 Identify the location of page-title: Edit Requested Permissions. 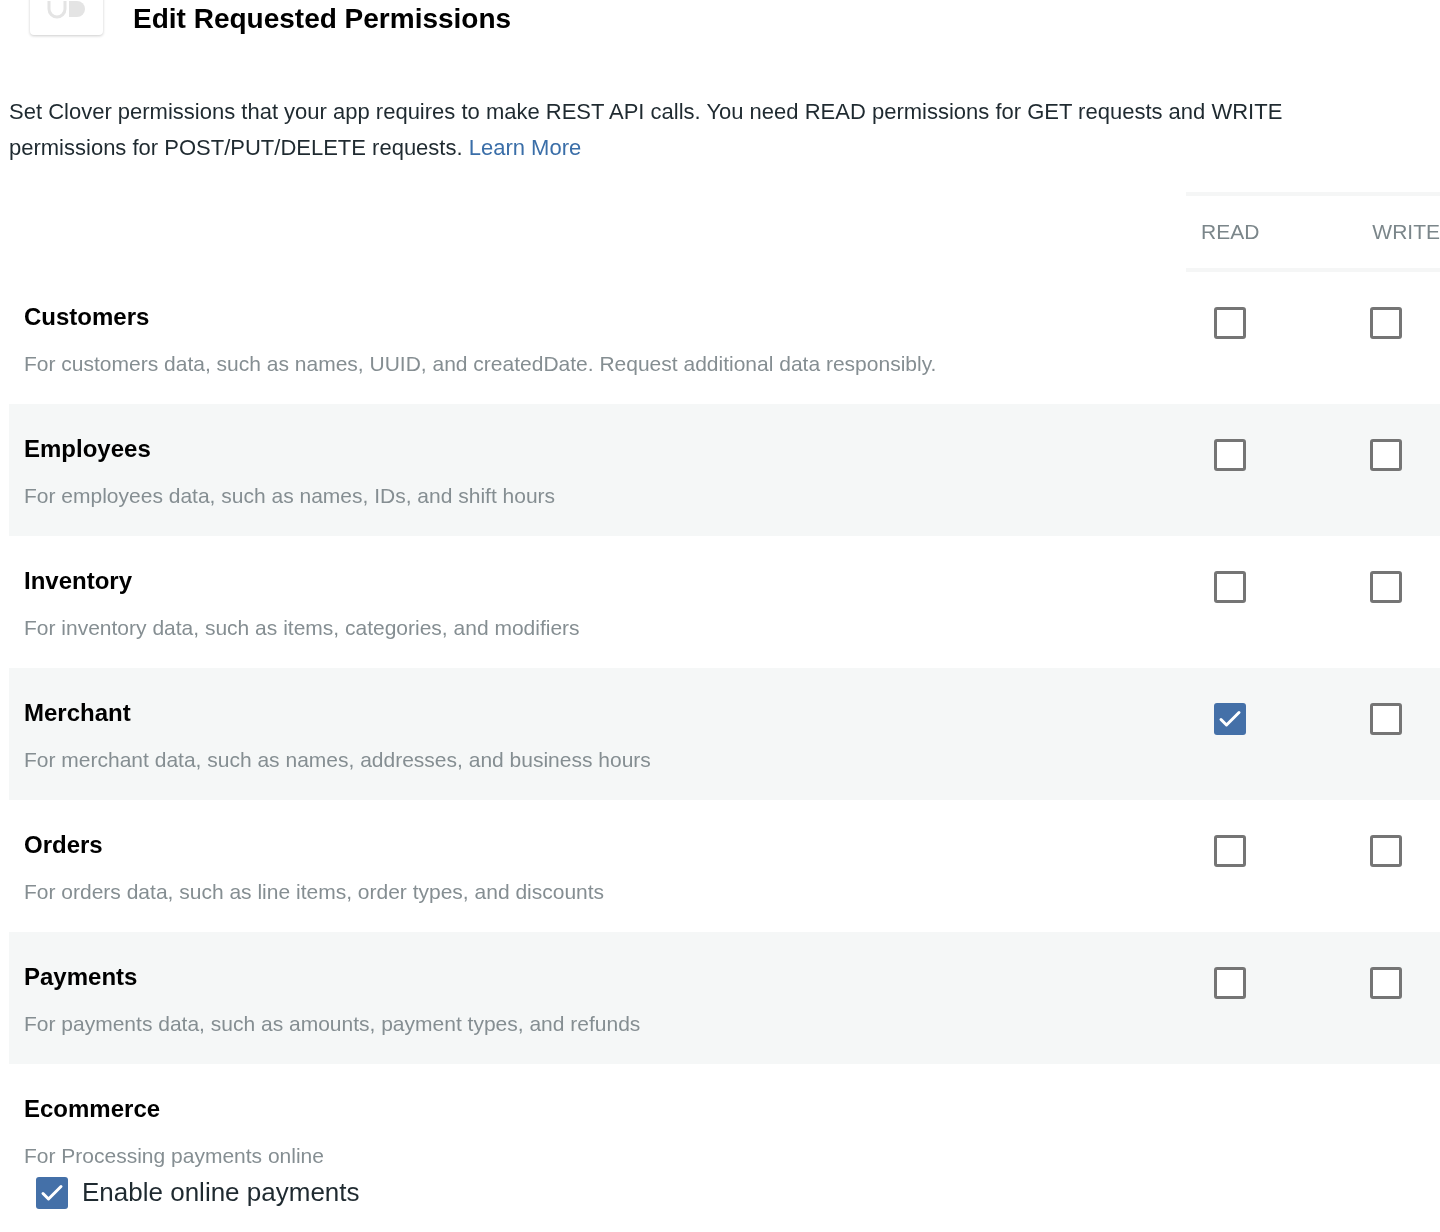
(322, 19).